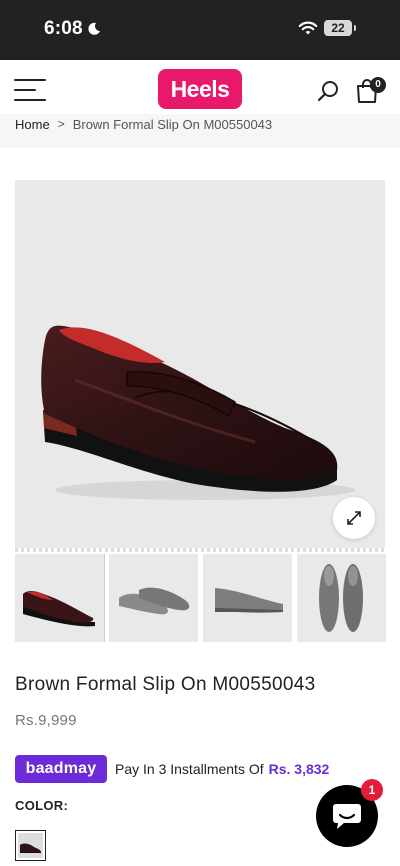 This screenshot has width=400, height=866. I want to click on cart-count-badge: 0, so click(378, 85).